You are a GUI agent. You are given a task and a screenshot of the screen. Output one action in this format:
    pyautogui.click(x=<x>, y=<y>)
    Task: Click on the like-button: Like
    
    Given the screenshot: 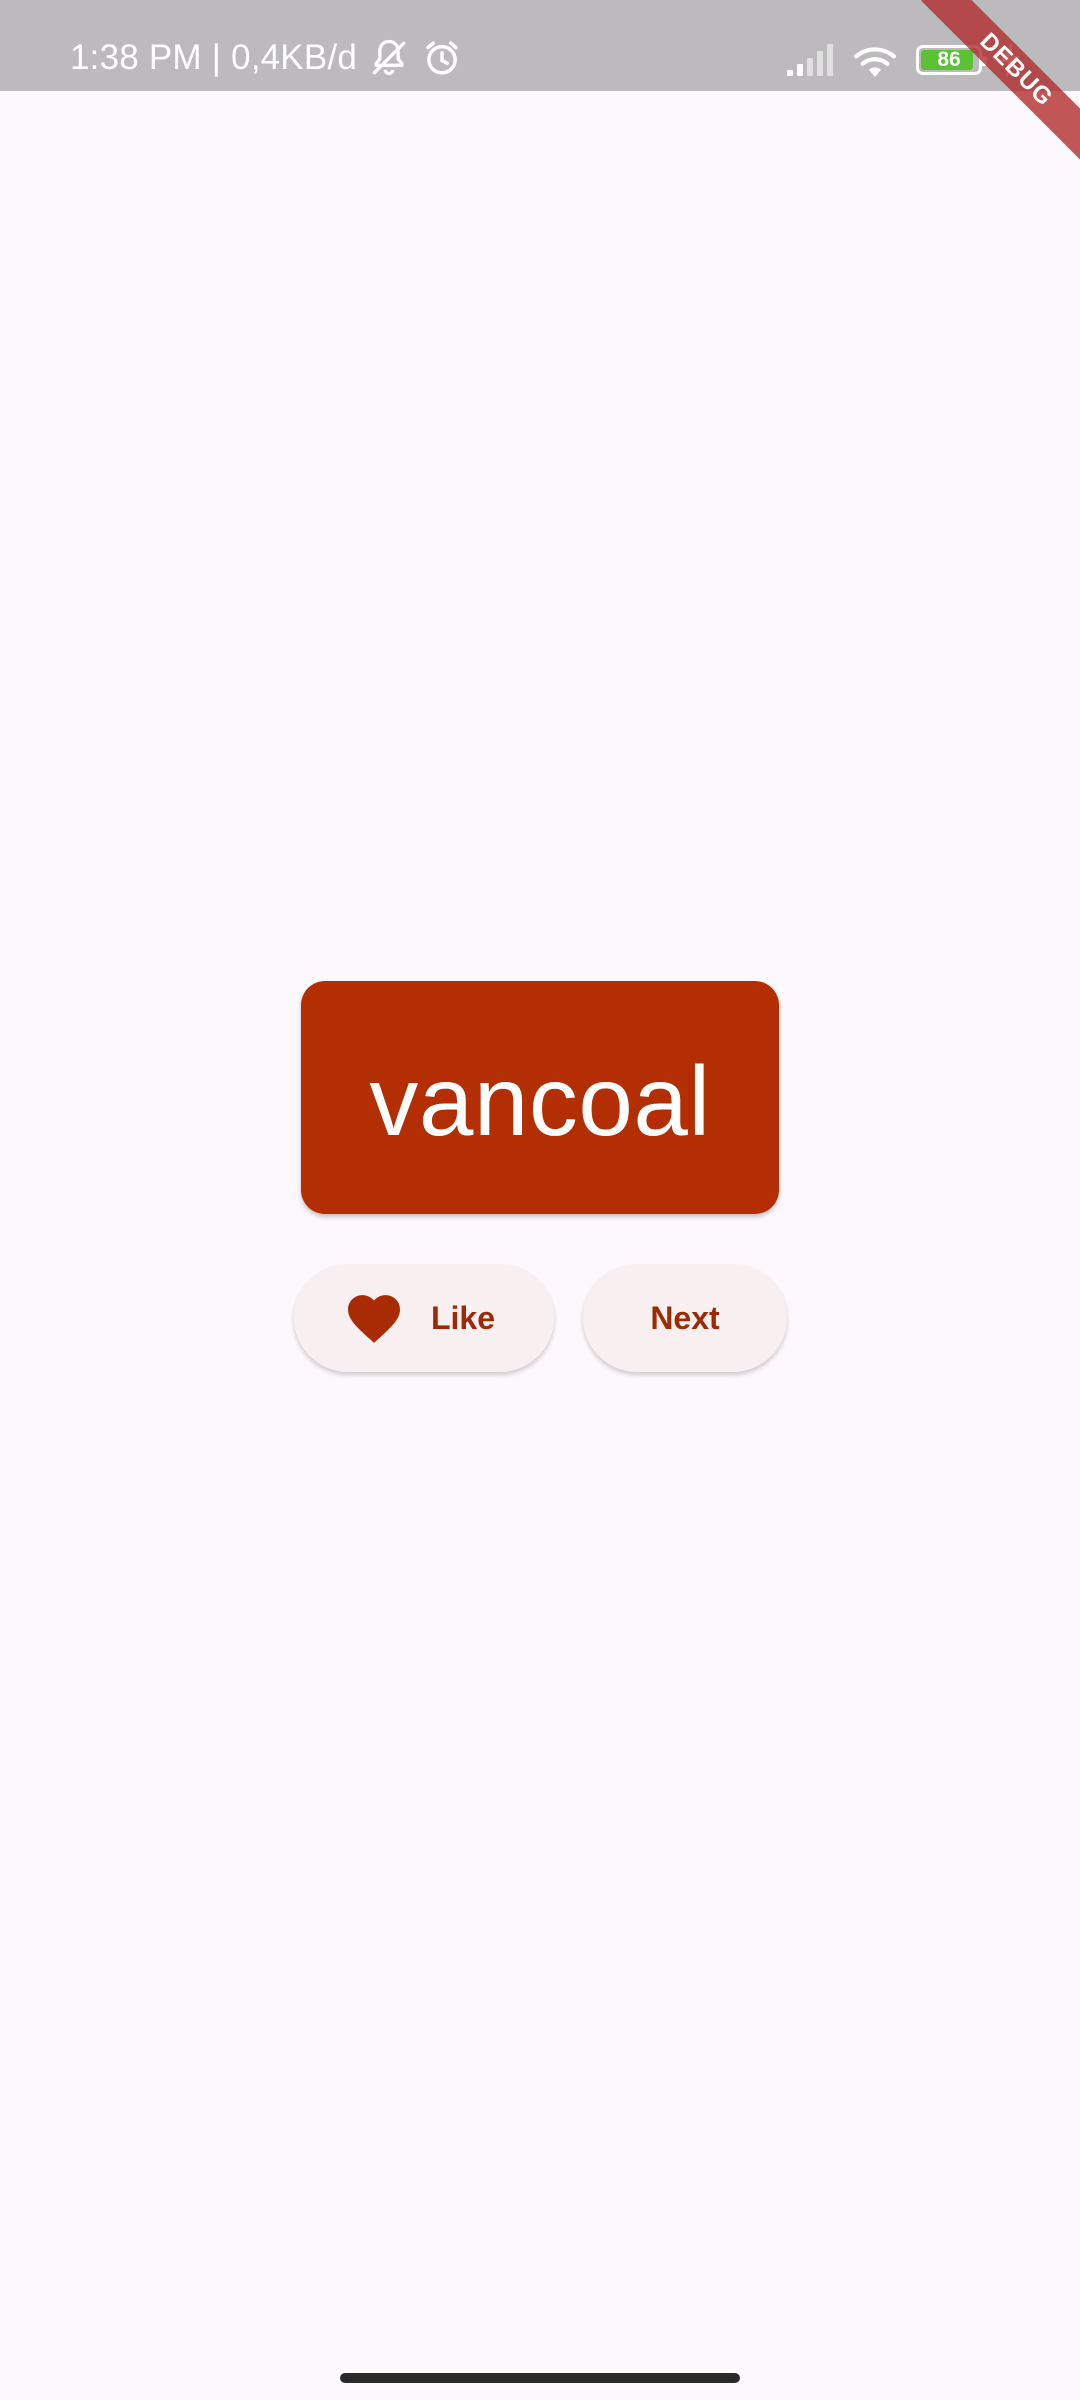 What is the action you would take?
    pyautogui.click(x=424, y=1318)
    